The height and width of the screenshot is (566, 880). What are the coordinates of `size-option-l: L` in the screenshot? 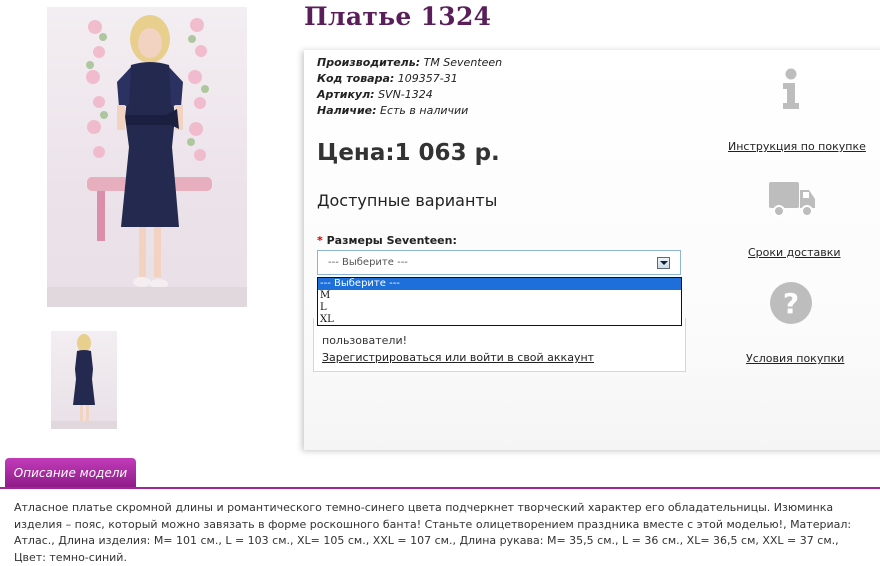 It's located at (499, 308).